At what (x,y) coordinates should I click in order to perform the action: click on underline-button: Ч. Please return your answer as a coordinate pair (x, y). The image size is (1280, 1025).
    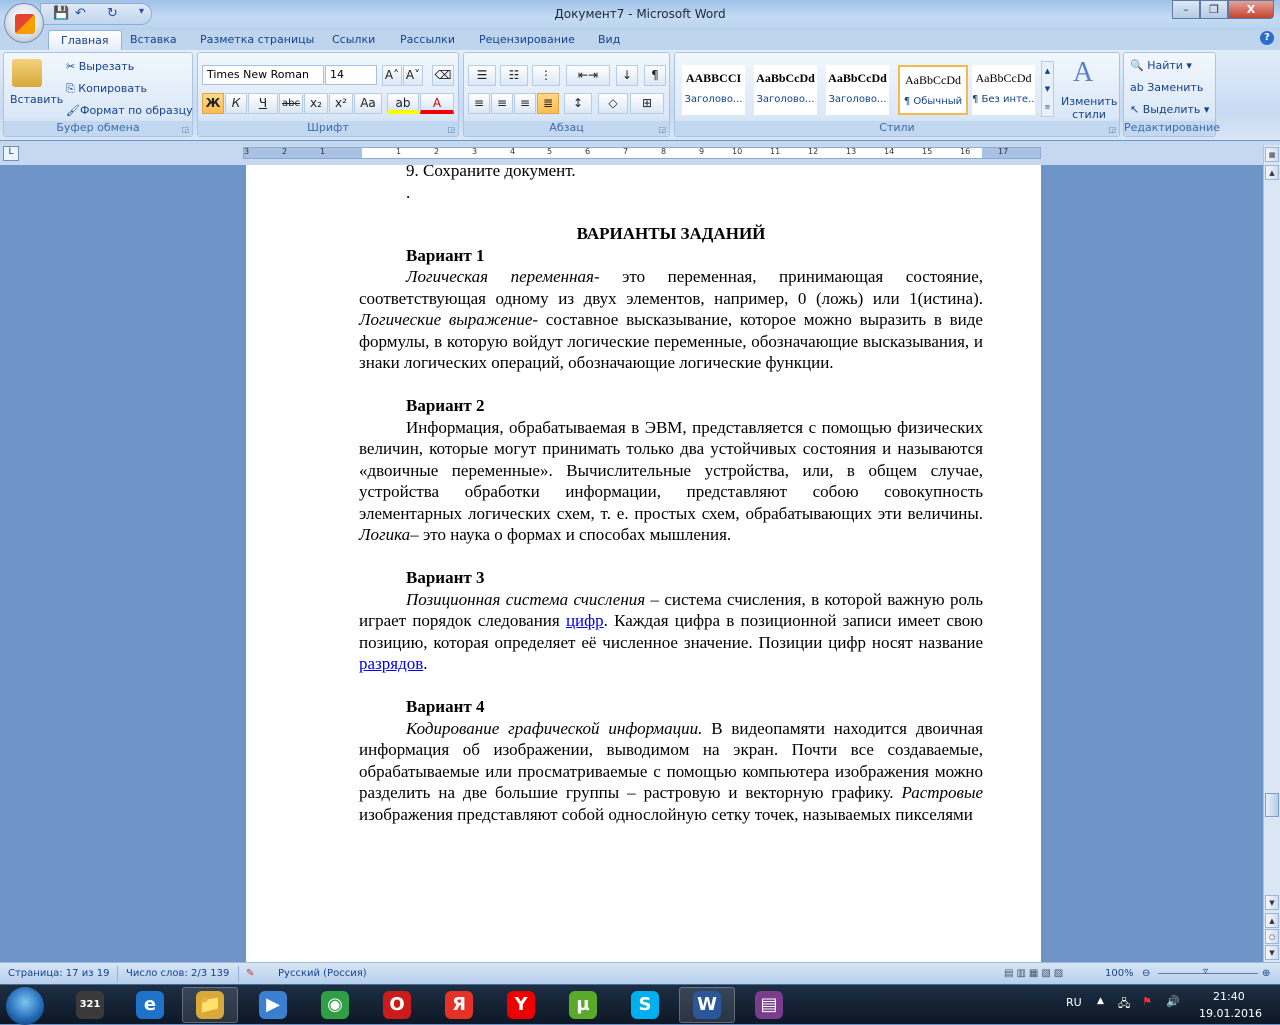
    Looking at the image, I should click on (263, 103).